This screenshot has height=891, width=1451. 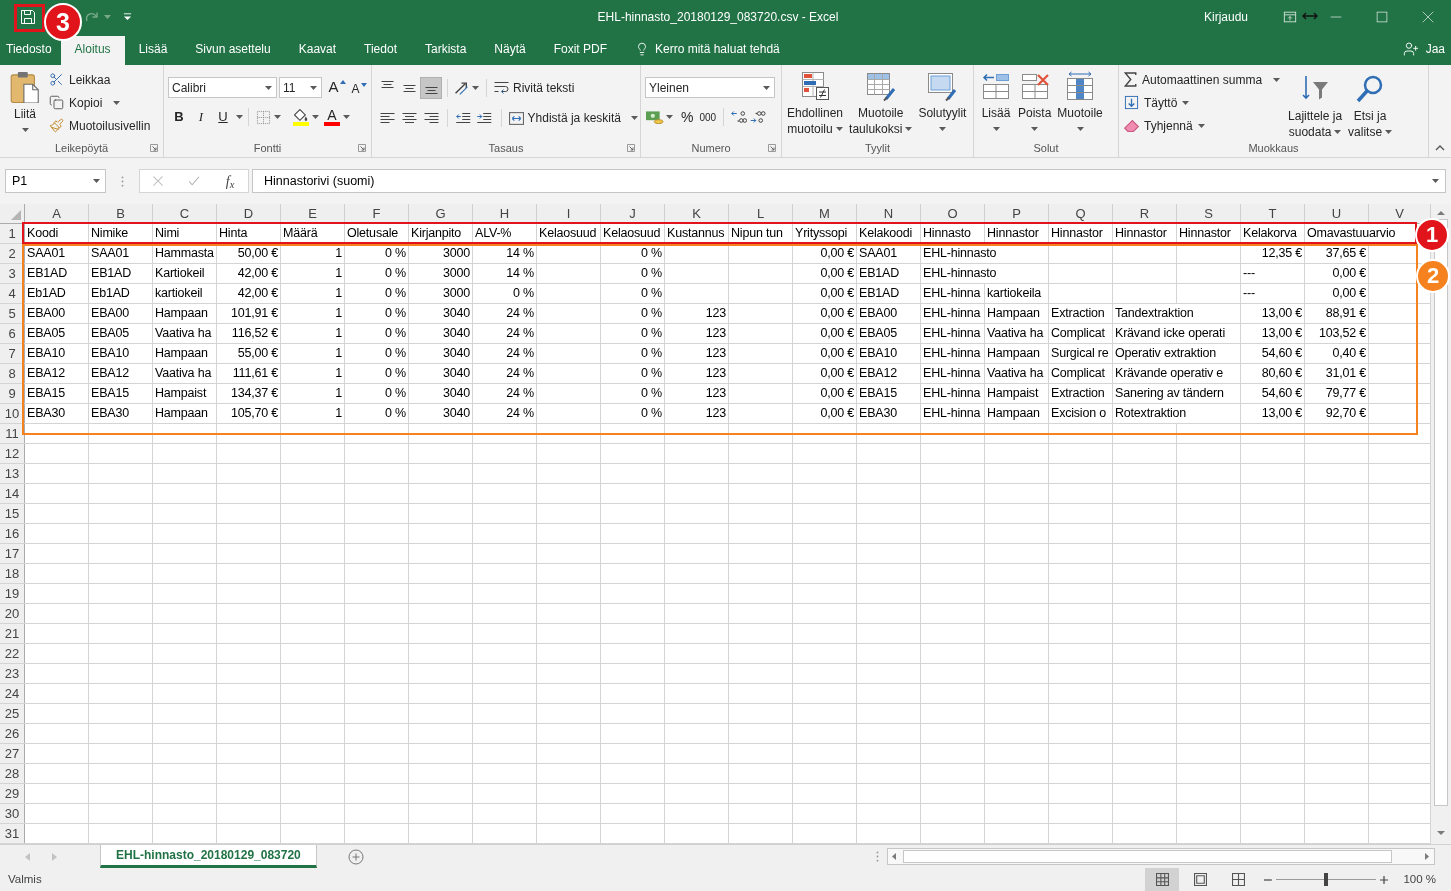 I want to click on format-painter-button: Muotoilusivellin, so click(x=100, y=125).